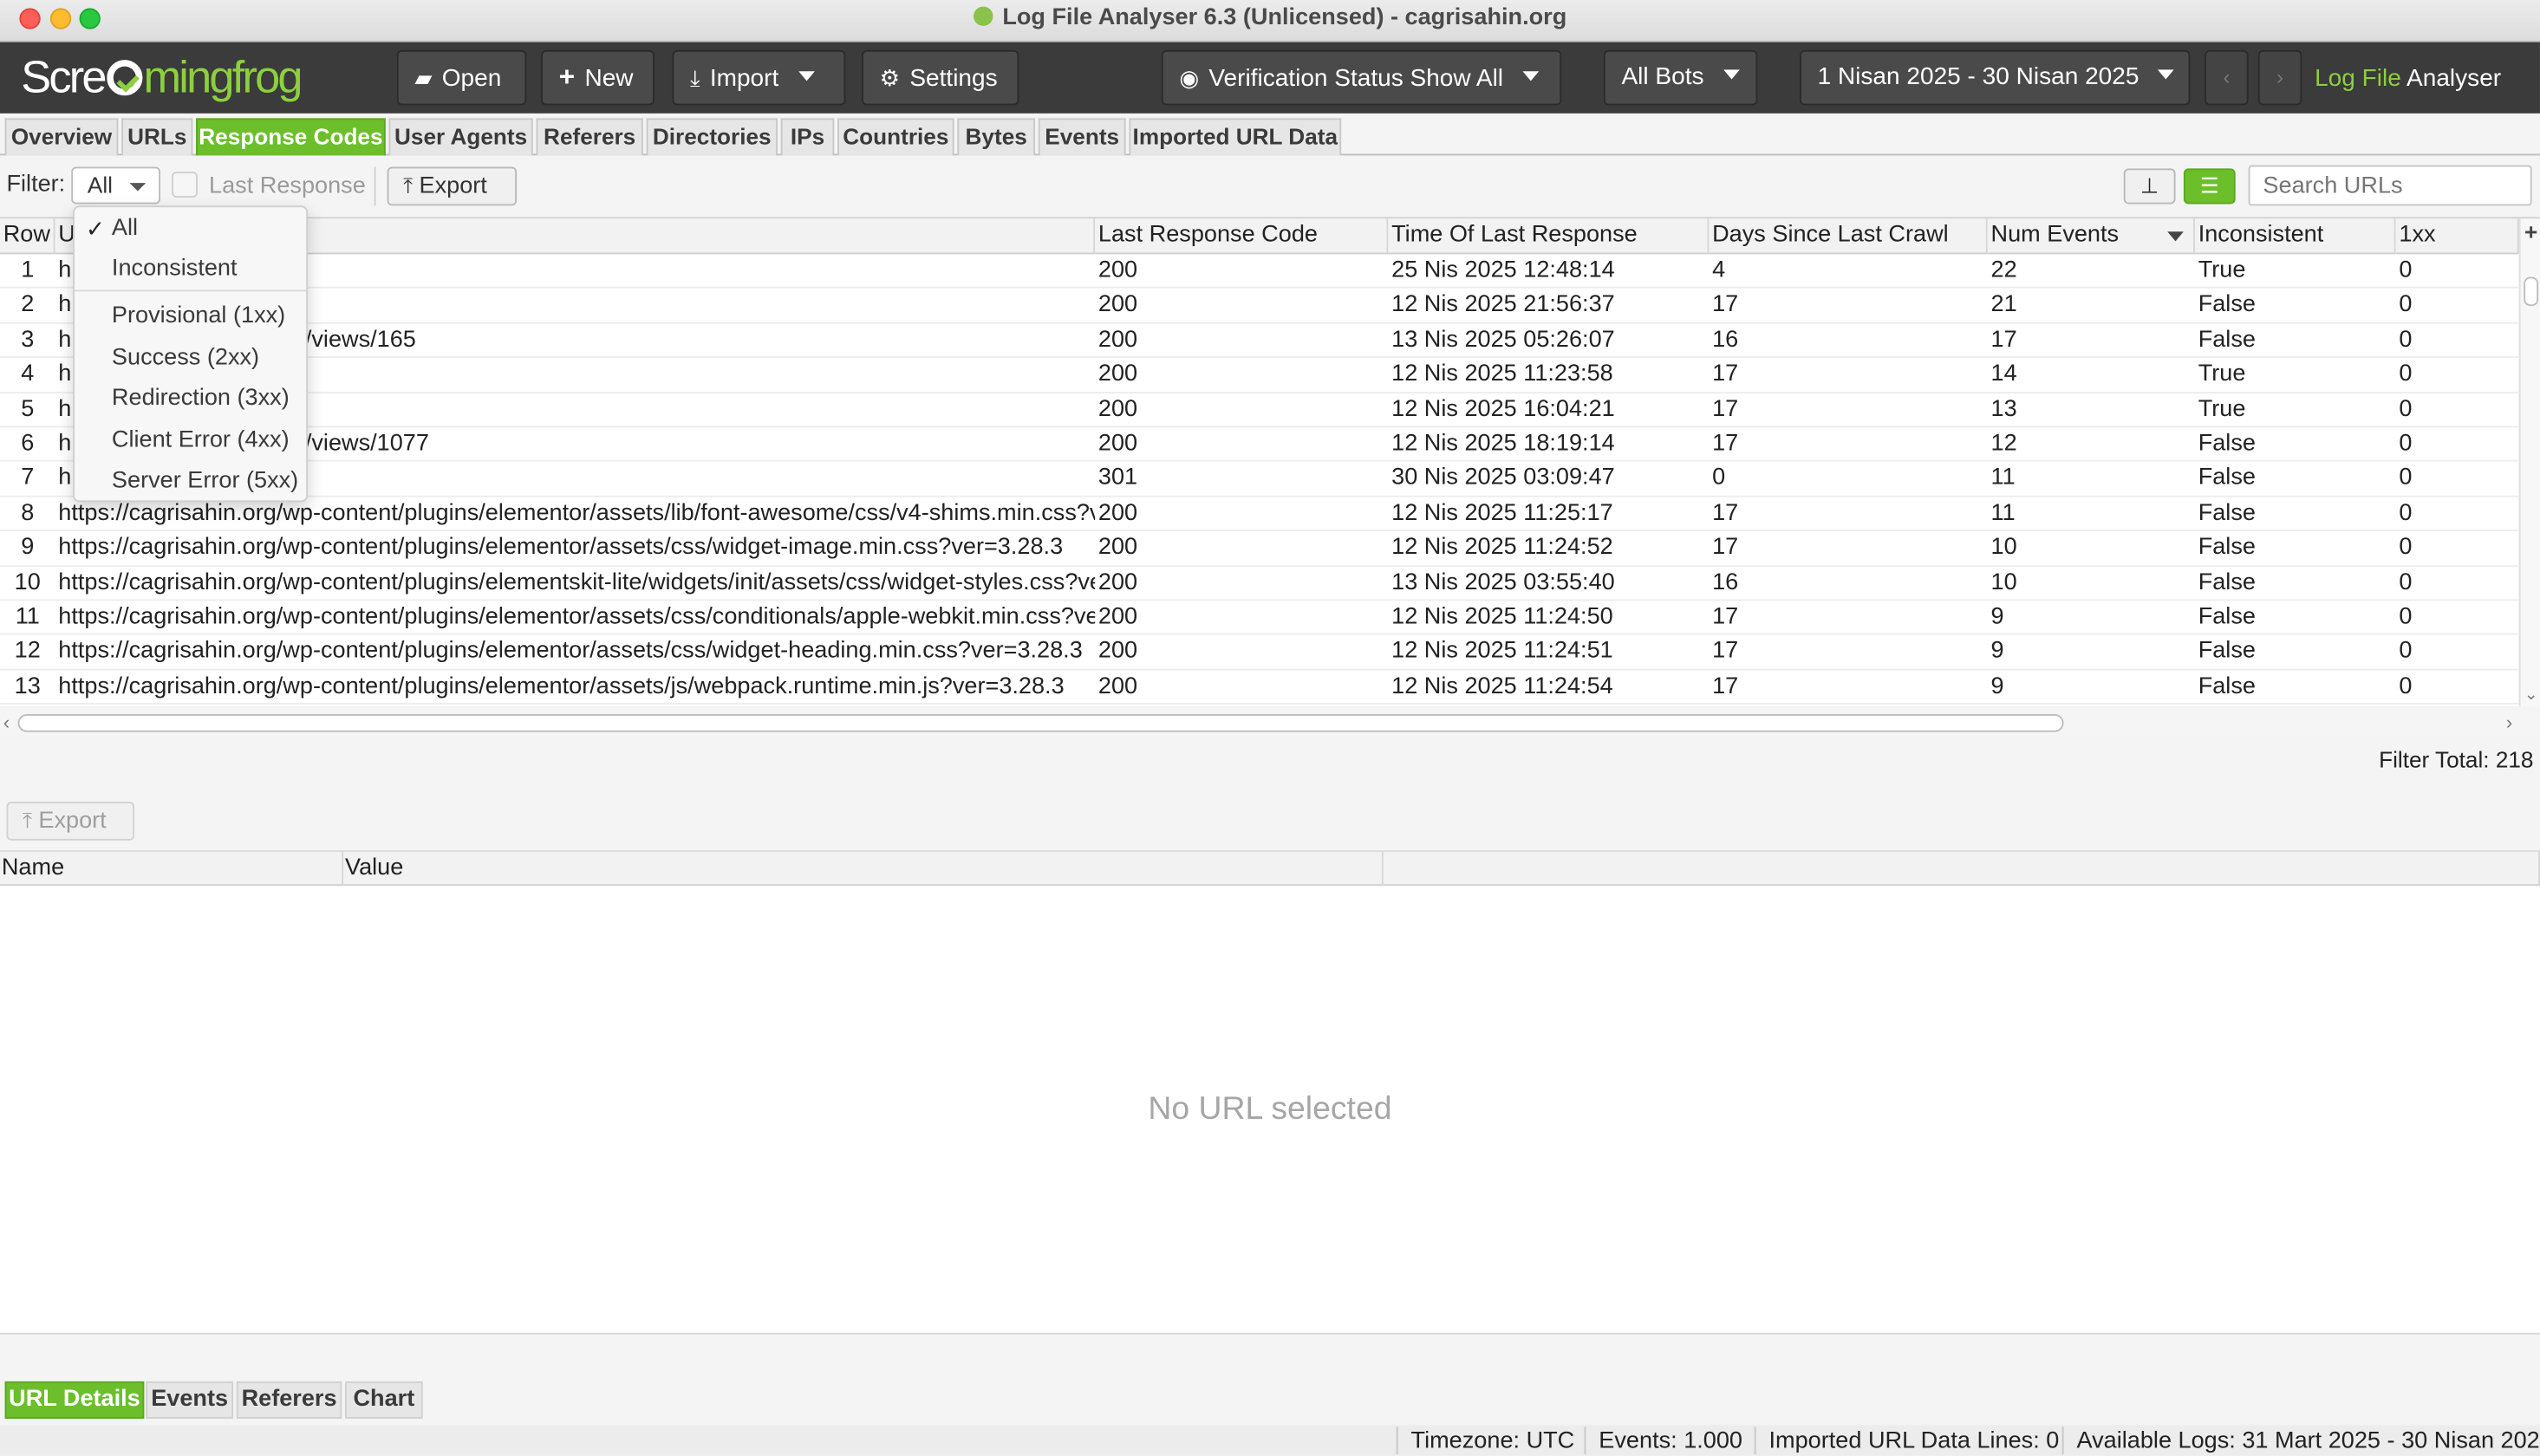 This screenshot has height=1456, width=2540. Describe the element at coordinates (2509, 722) in the screenshot. I see `chevron-right-icon: ›` at that location.